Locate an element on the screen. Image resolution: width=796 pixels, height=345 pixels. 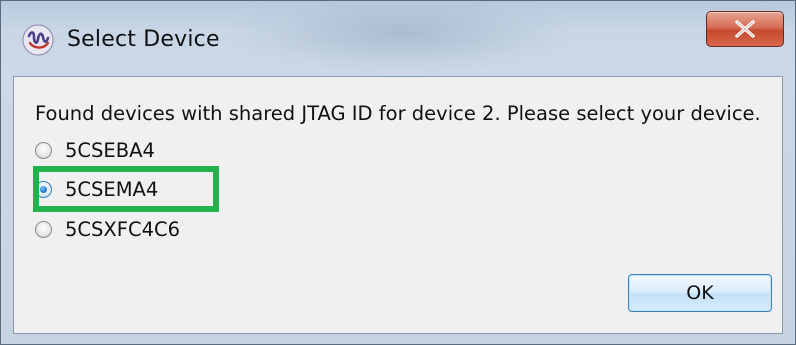
window-title: Select Device is located at coordinates (143, 39).